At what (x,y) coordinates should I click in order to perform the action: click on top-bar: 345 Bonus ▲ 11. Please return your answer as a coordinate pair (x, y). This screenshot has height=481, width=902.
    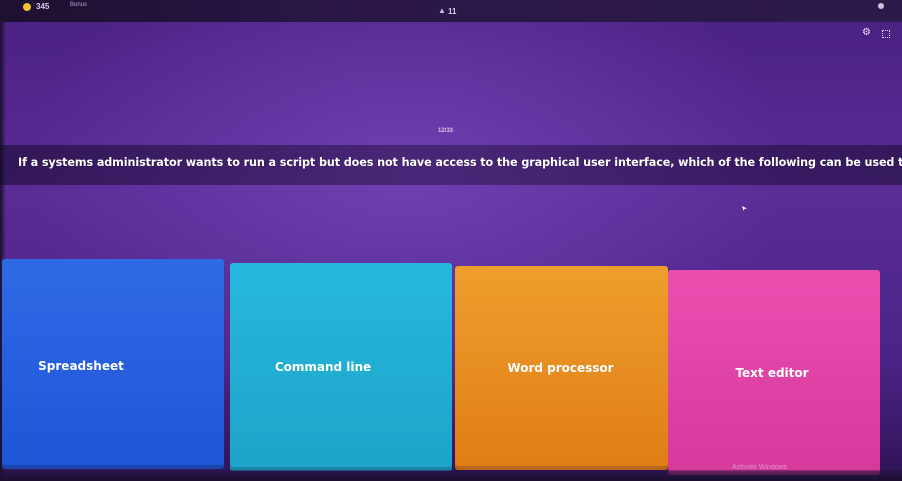
    Looking at the image, I should click on (451, 11).